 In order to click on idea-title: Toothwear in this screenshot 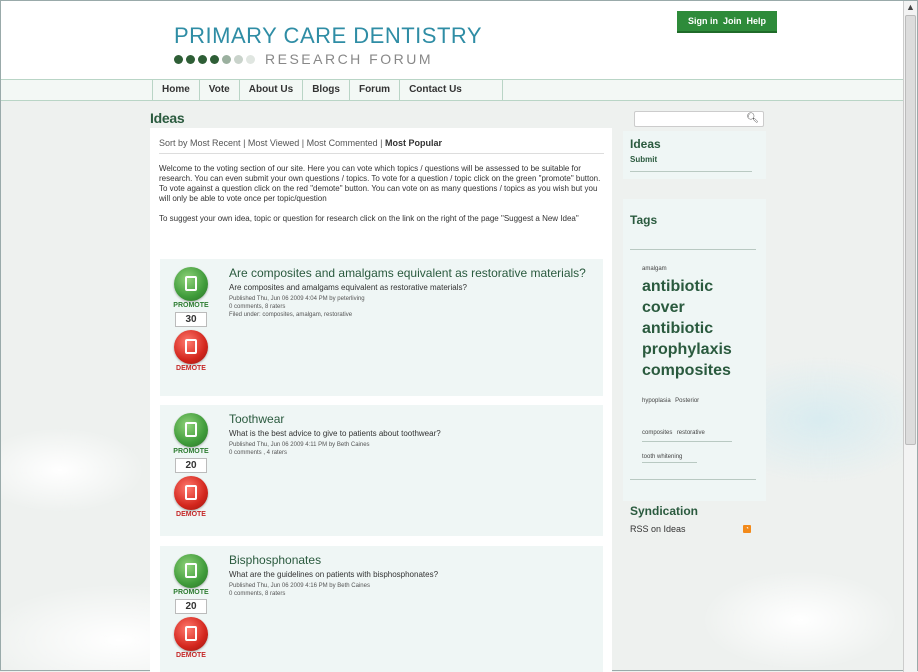, I will do `click(411, 419)`.